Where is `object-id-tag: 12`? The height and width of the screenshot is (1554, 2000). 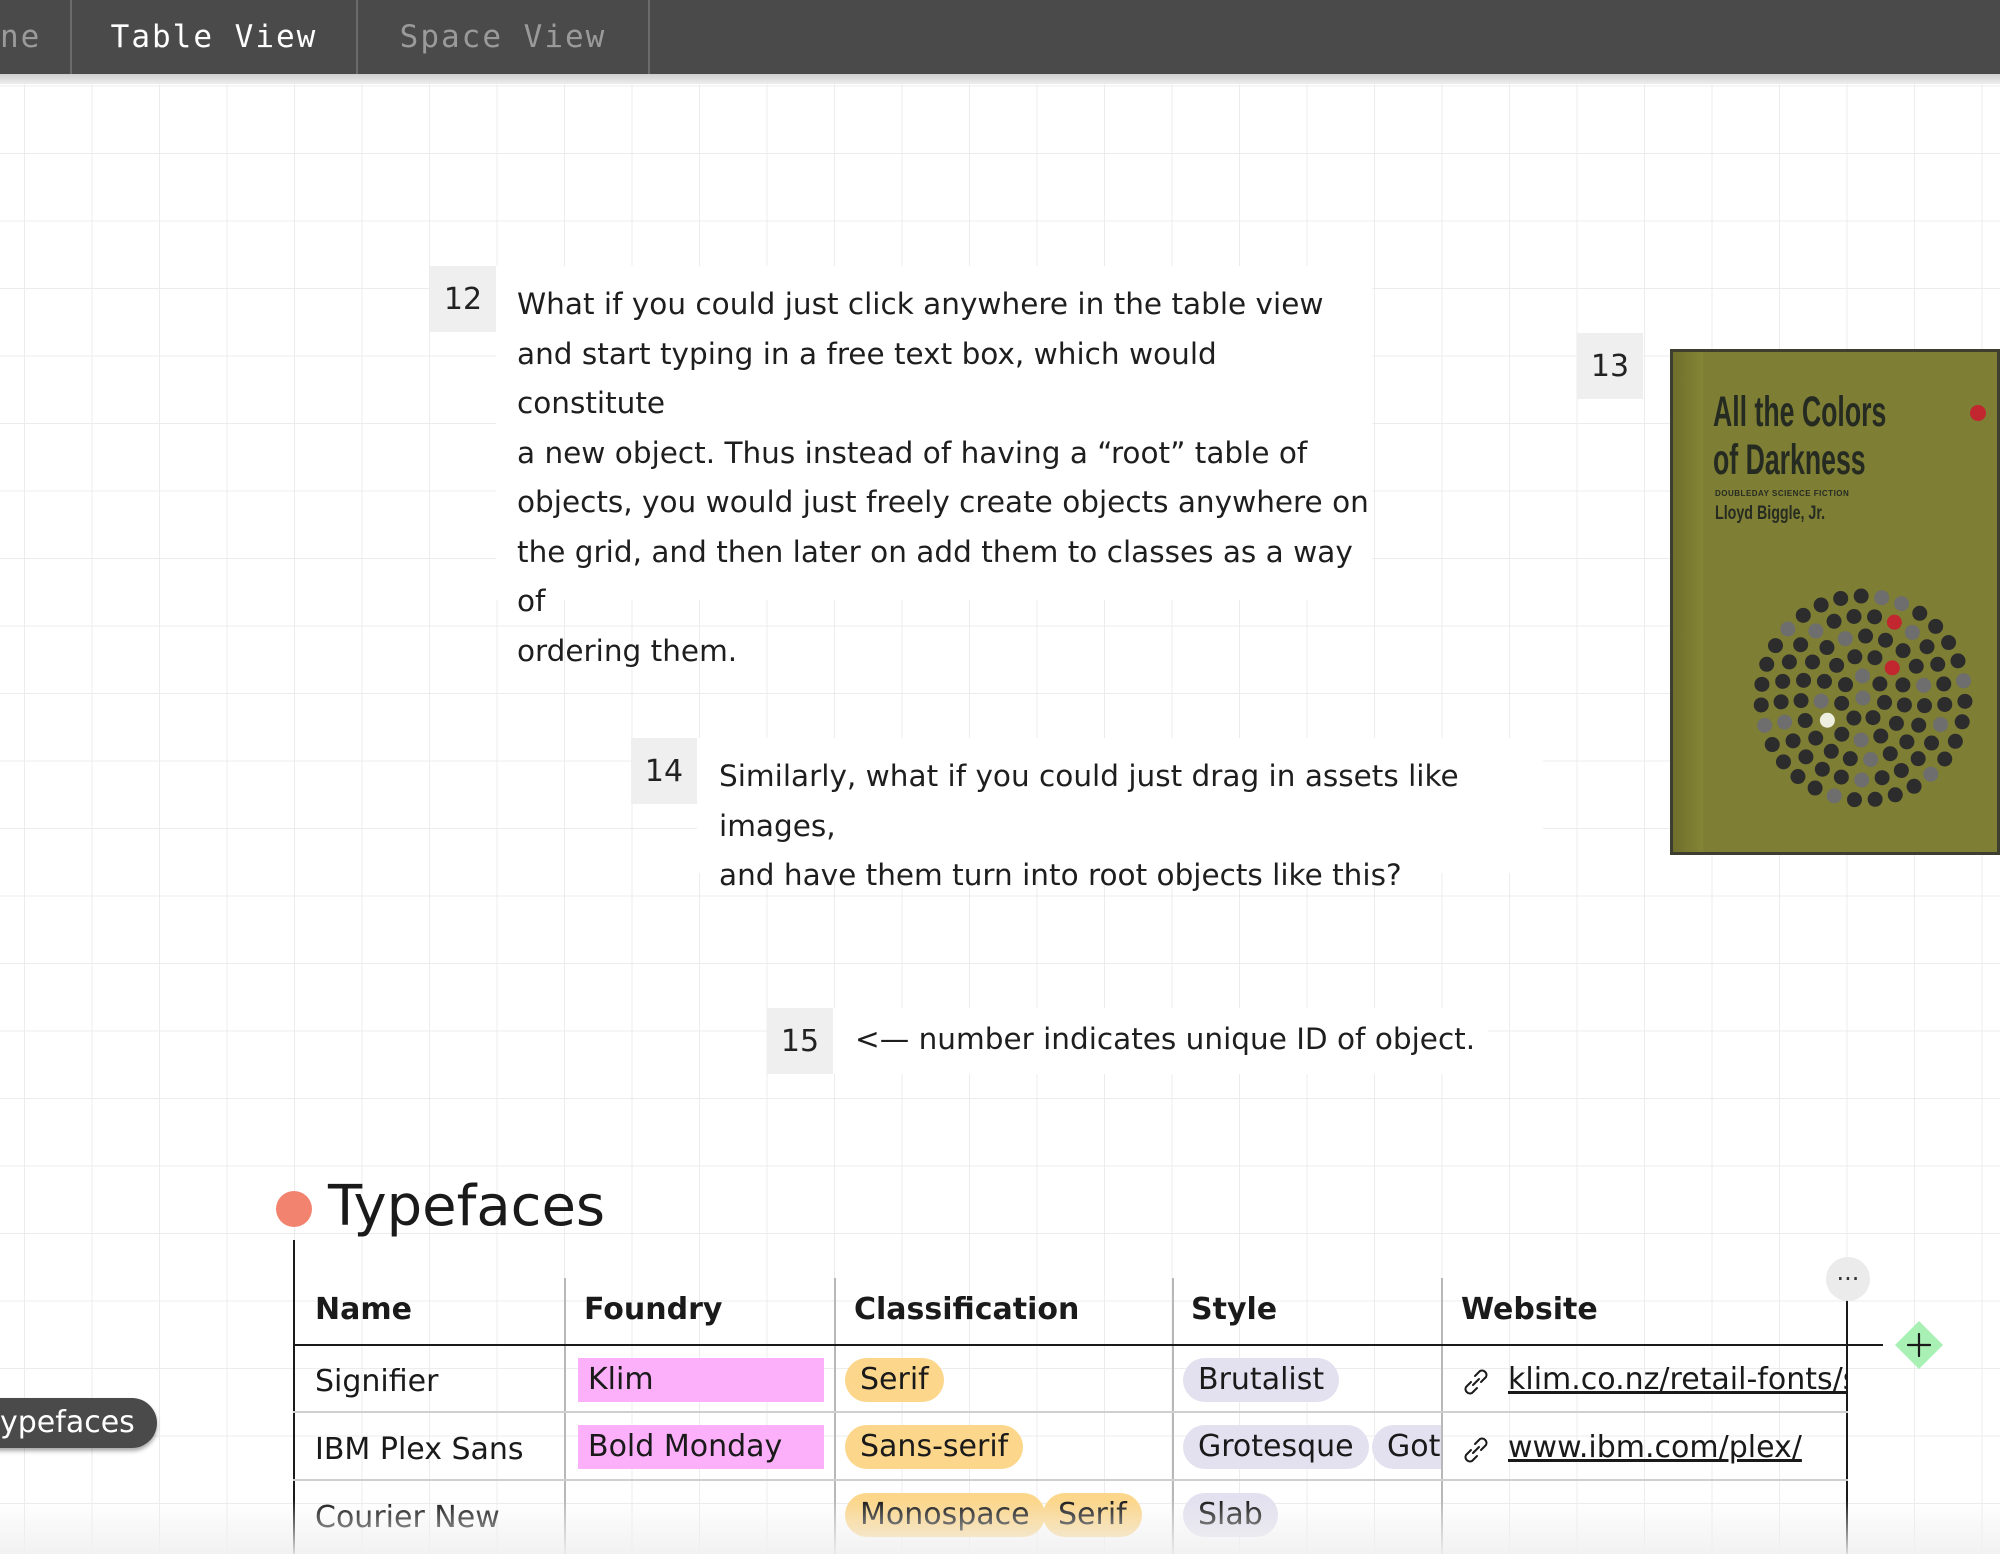
object-id-tag: 12 is located at coordinates (463, 299).